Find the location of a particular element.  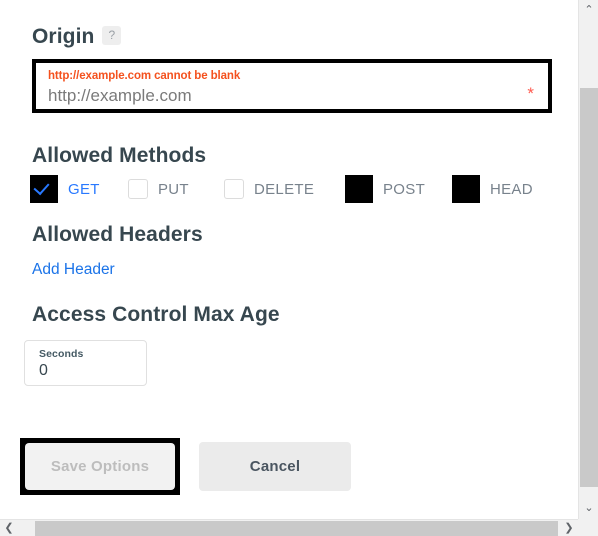

checkbox-delete-box is located at coordinates (234, 189).